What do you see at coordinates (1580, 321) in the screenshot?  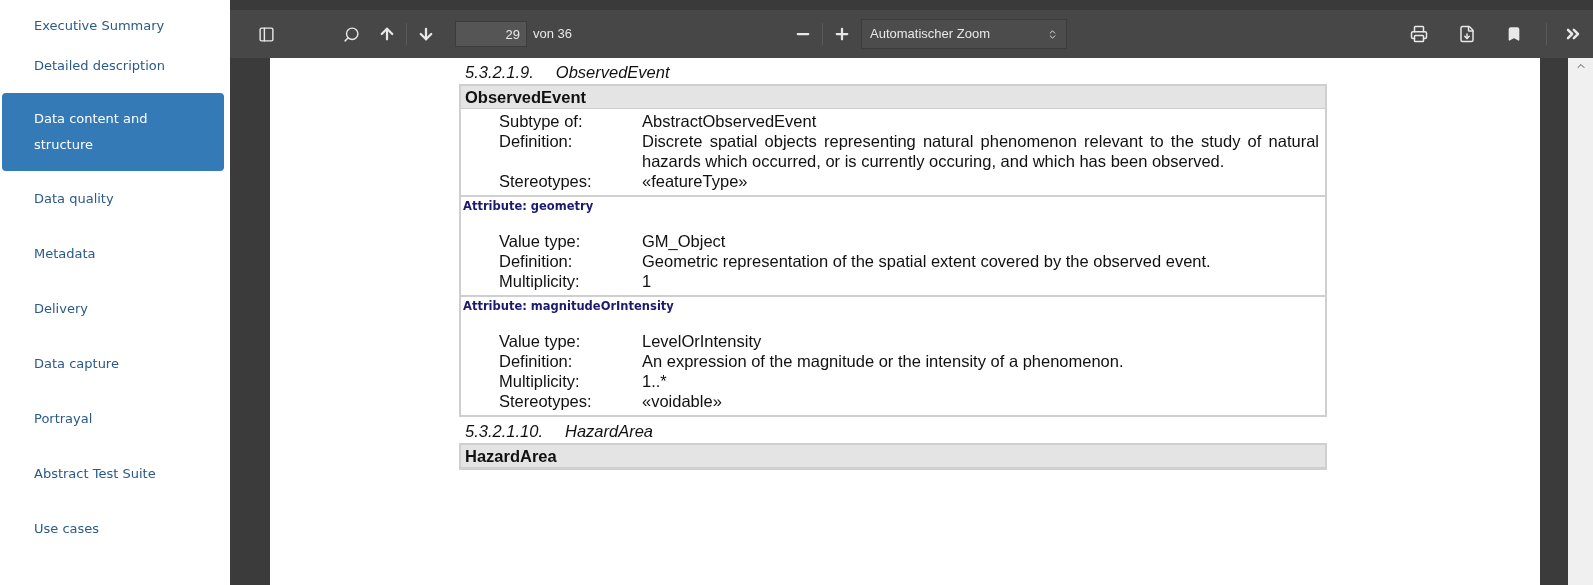 I see `scrollbar` at bounding box center [1580, 321].